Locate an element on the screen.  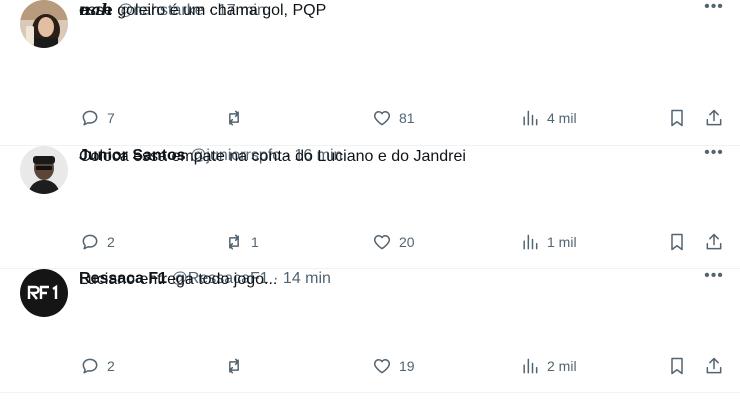
views-count: 2 mil is located at coordinates (562, 366).